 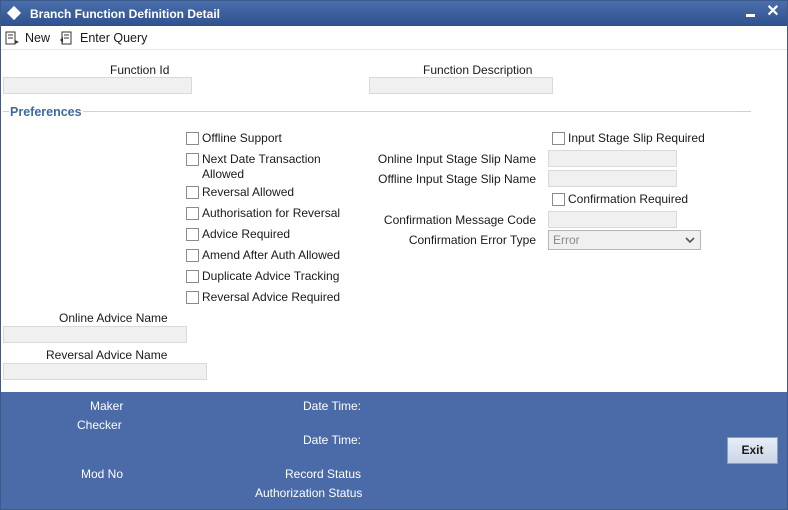 I want to click on next-date-transaction-allowed-checkbox: Next Date Transaction Allowed, so click(x=261, y=167).